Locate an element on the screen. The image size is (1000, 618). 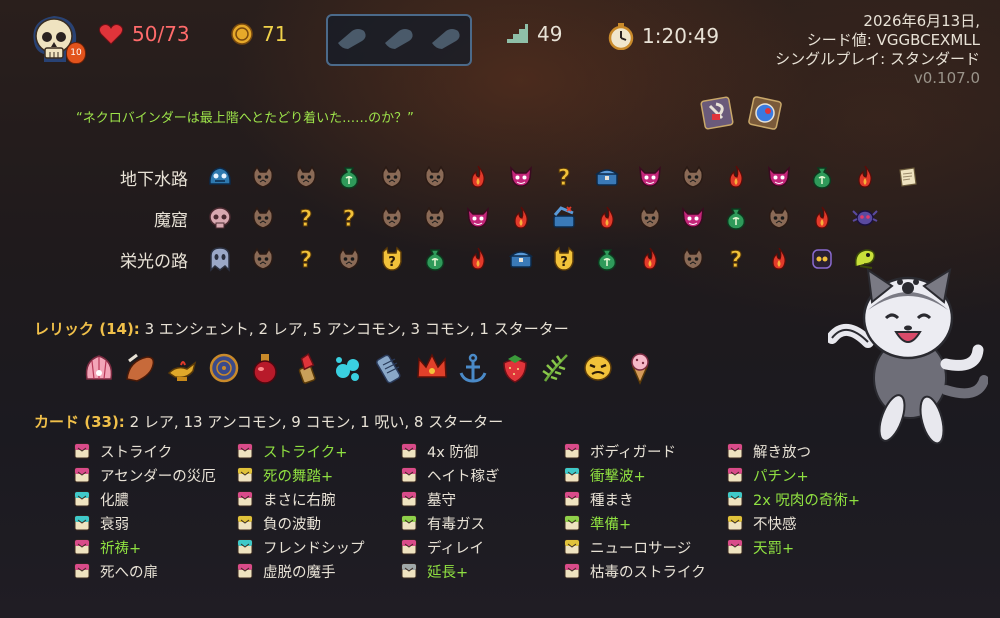
chest-open-node-icon is located at coordinates (563, 218).